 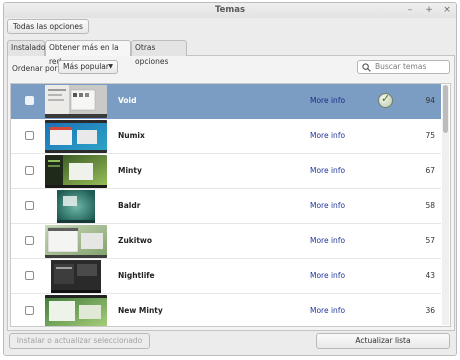 I want to click on search-placeholder: Buscar temas, so click(x=401, y=66).